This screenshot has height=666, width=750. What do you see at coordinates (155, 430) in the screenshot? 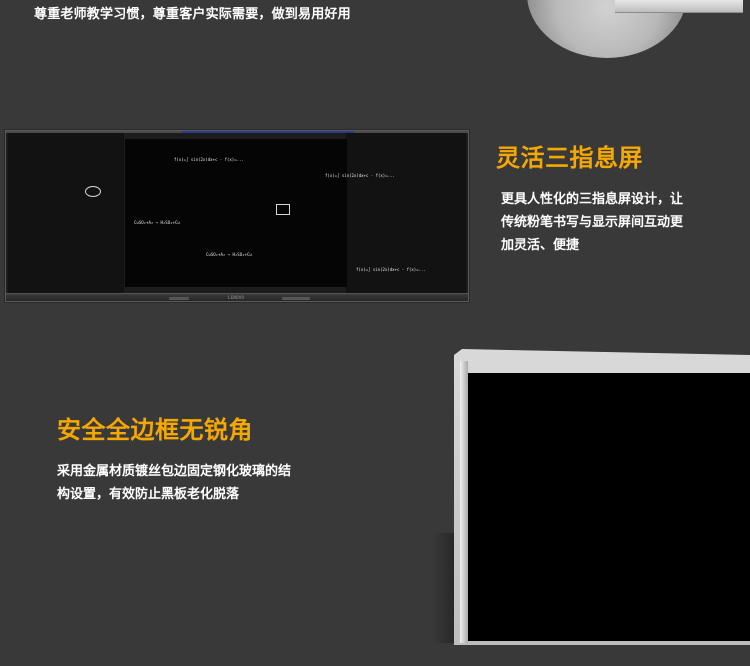
I see `feature-title: 安全全边框无锐角` at bounding box center [155, 430].